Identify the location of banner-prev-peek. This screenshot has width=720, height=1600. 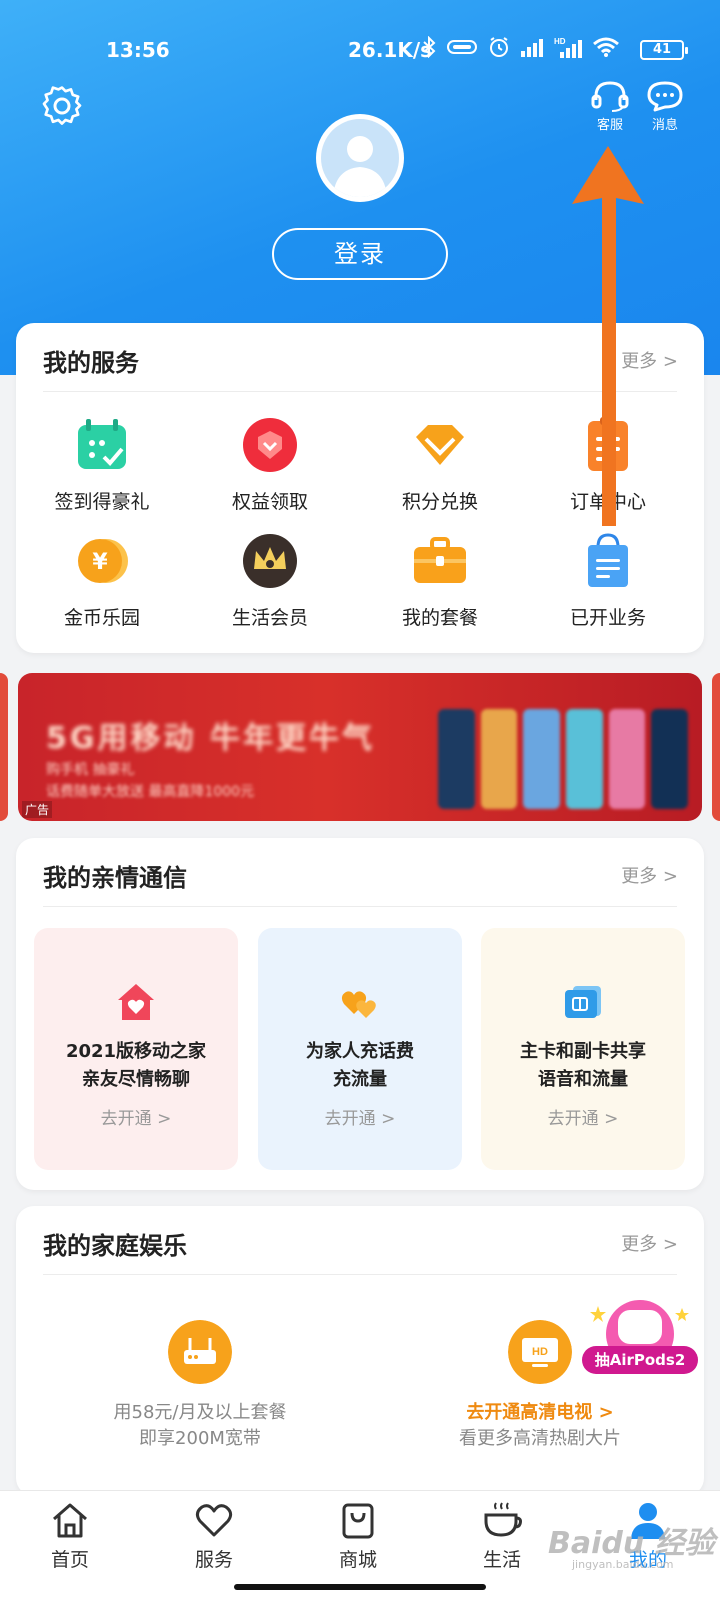
(4, 747).